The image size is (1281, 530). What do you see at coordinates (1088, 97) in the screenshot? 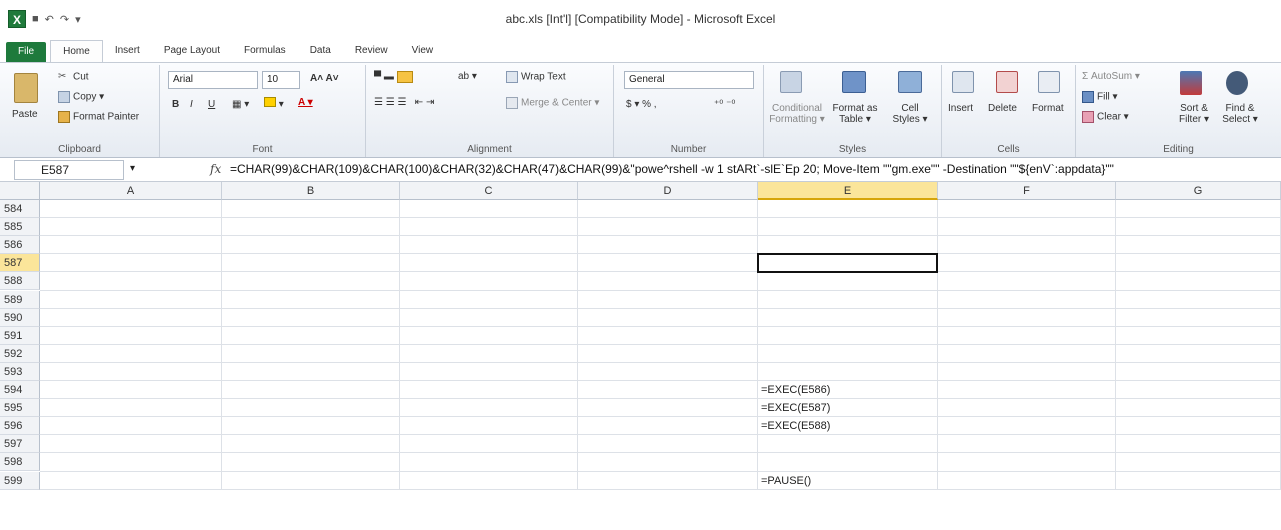
I see `fill-down-icon` at bounding box center [1088, 97].